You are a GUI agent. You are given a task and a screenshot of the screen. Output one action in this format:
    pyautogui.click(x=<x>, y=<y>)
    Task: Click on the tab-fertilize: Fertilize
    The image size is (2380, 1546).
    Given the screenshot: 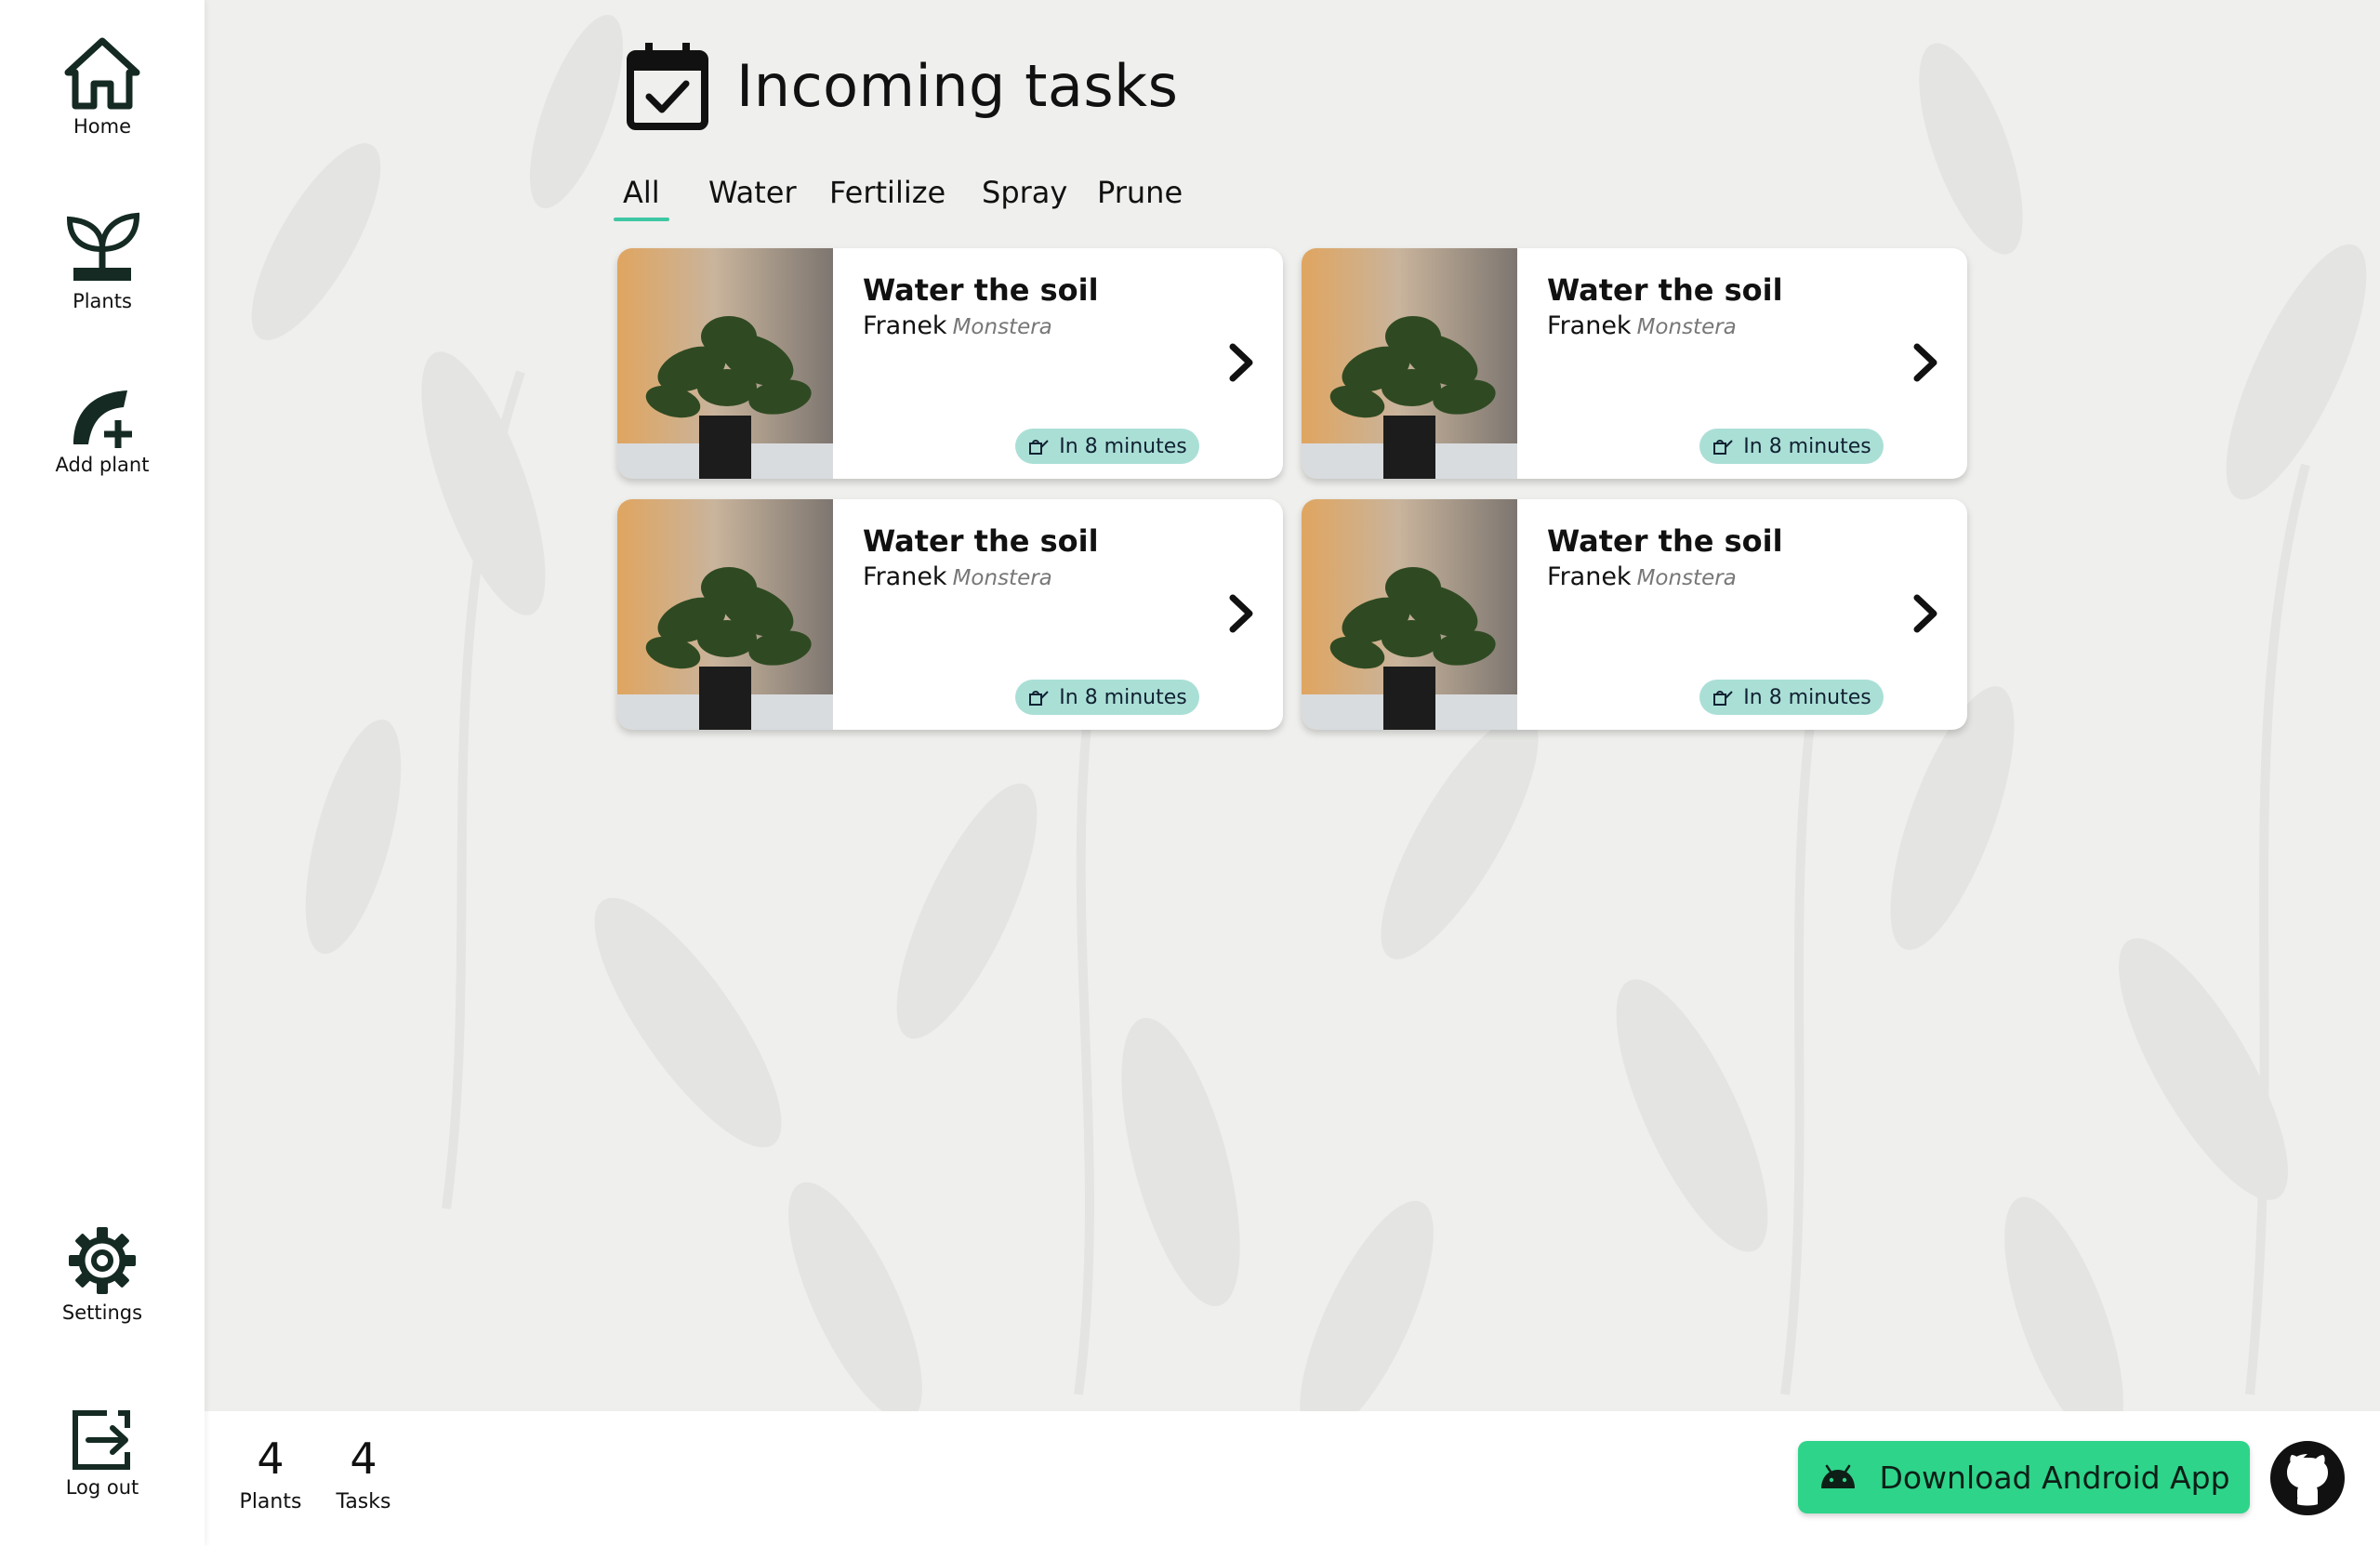 What is the action you would take?
    pyautogui.click(x=887, y=192)
    